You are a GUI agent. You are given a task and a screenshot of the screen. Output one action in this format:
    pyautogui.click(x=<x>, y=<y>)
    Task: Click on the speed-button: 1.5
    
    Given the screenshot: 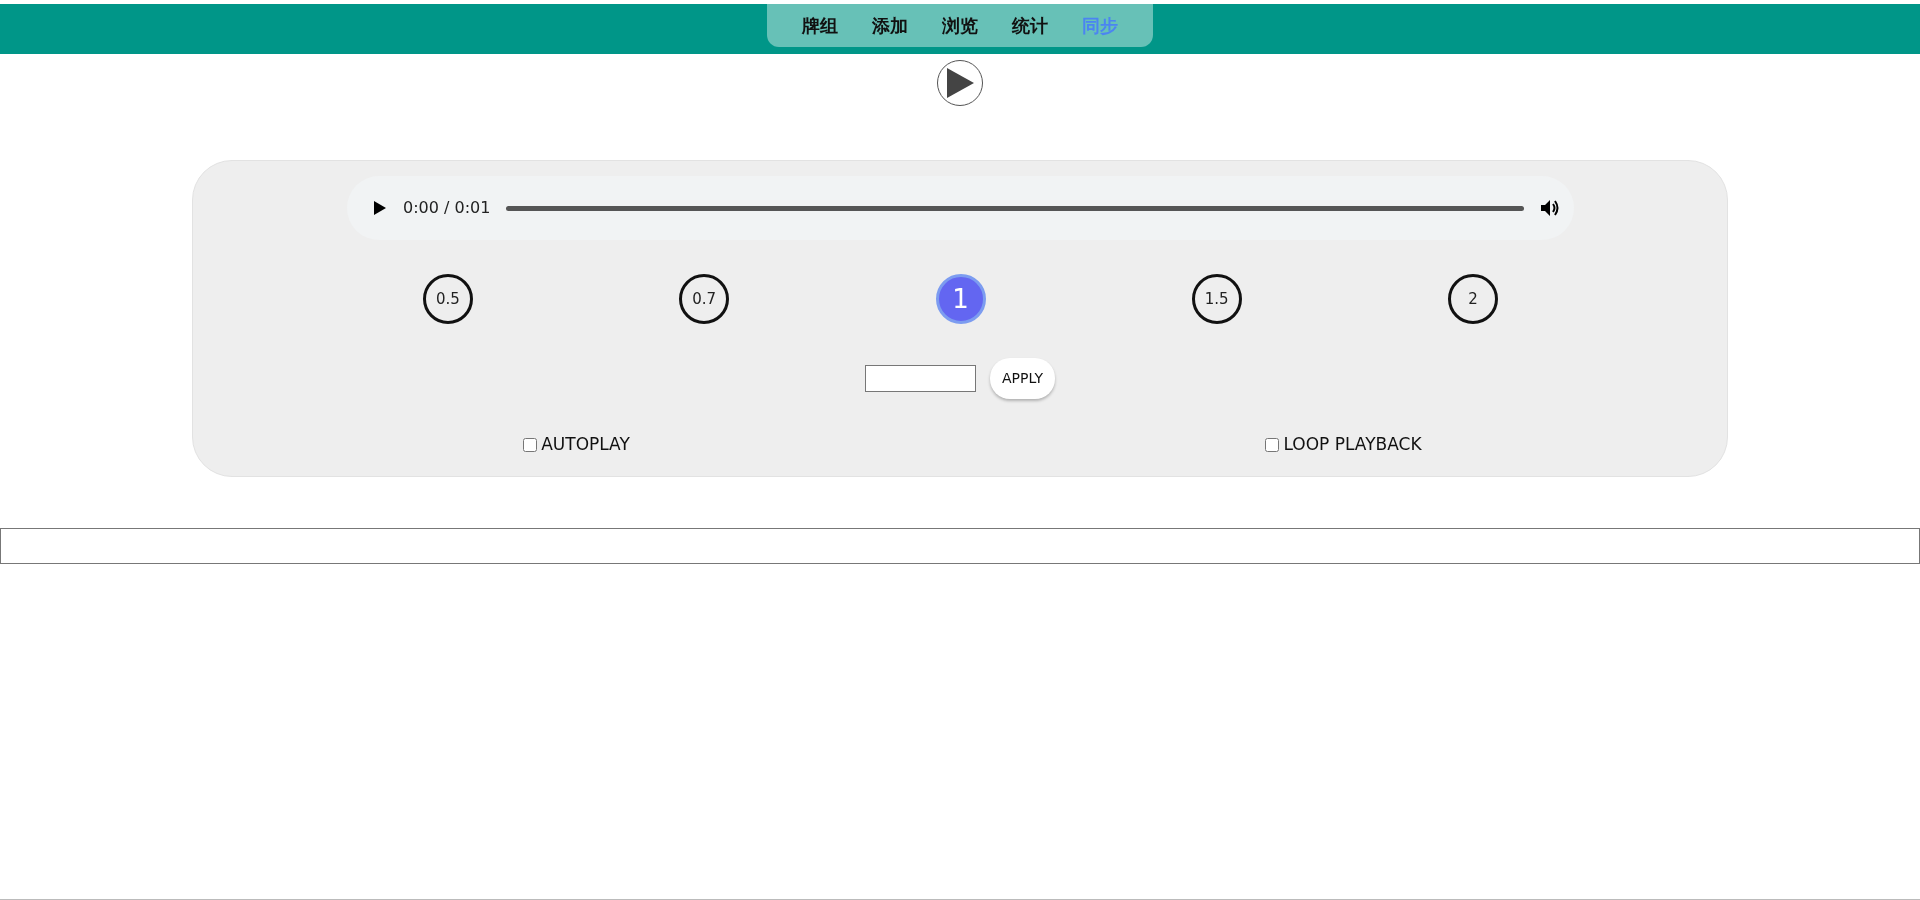 What is the action you would take?
    pyautogui.click(x=1216, y=299)
    